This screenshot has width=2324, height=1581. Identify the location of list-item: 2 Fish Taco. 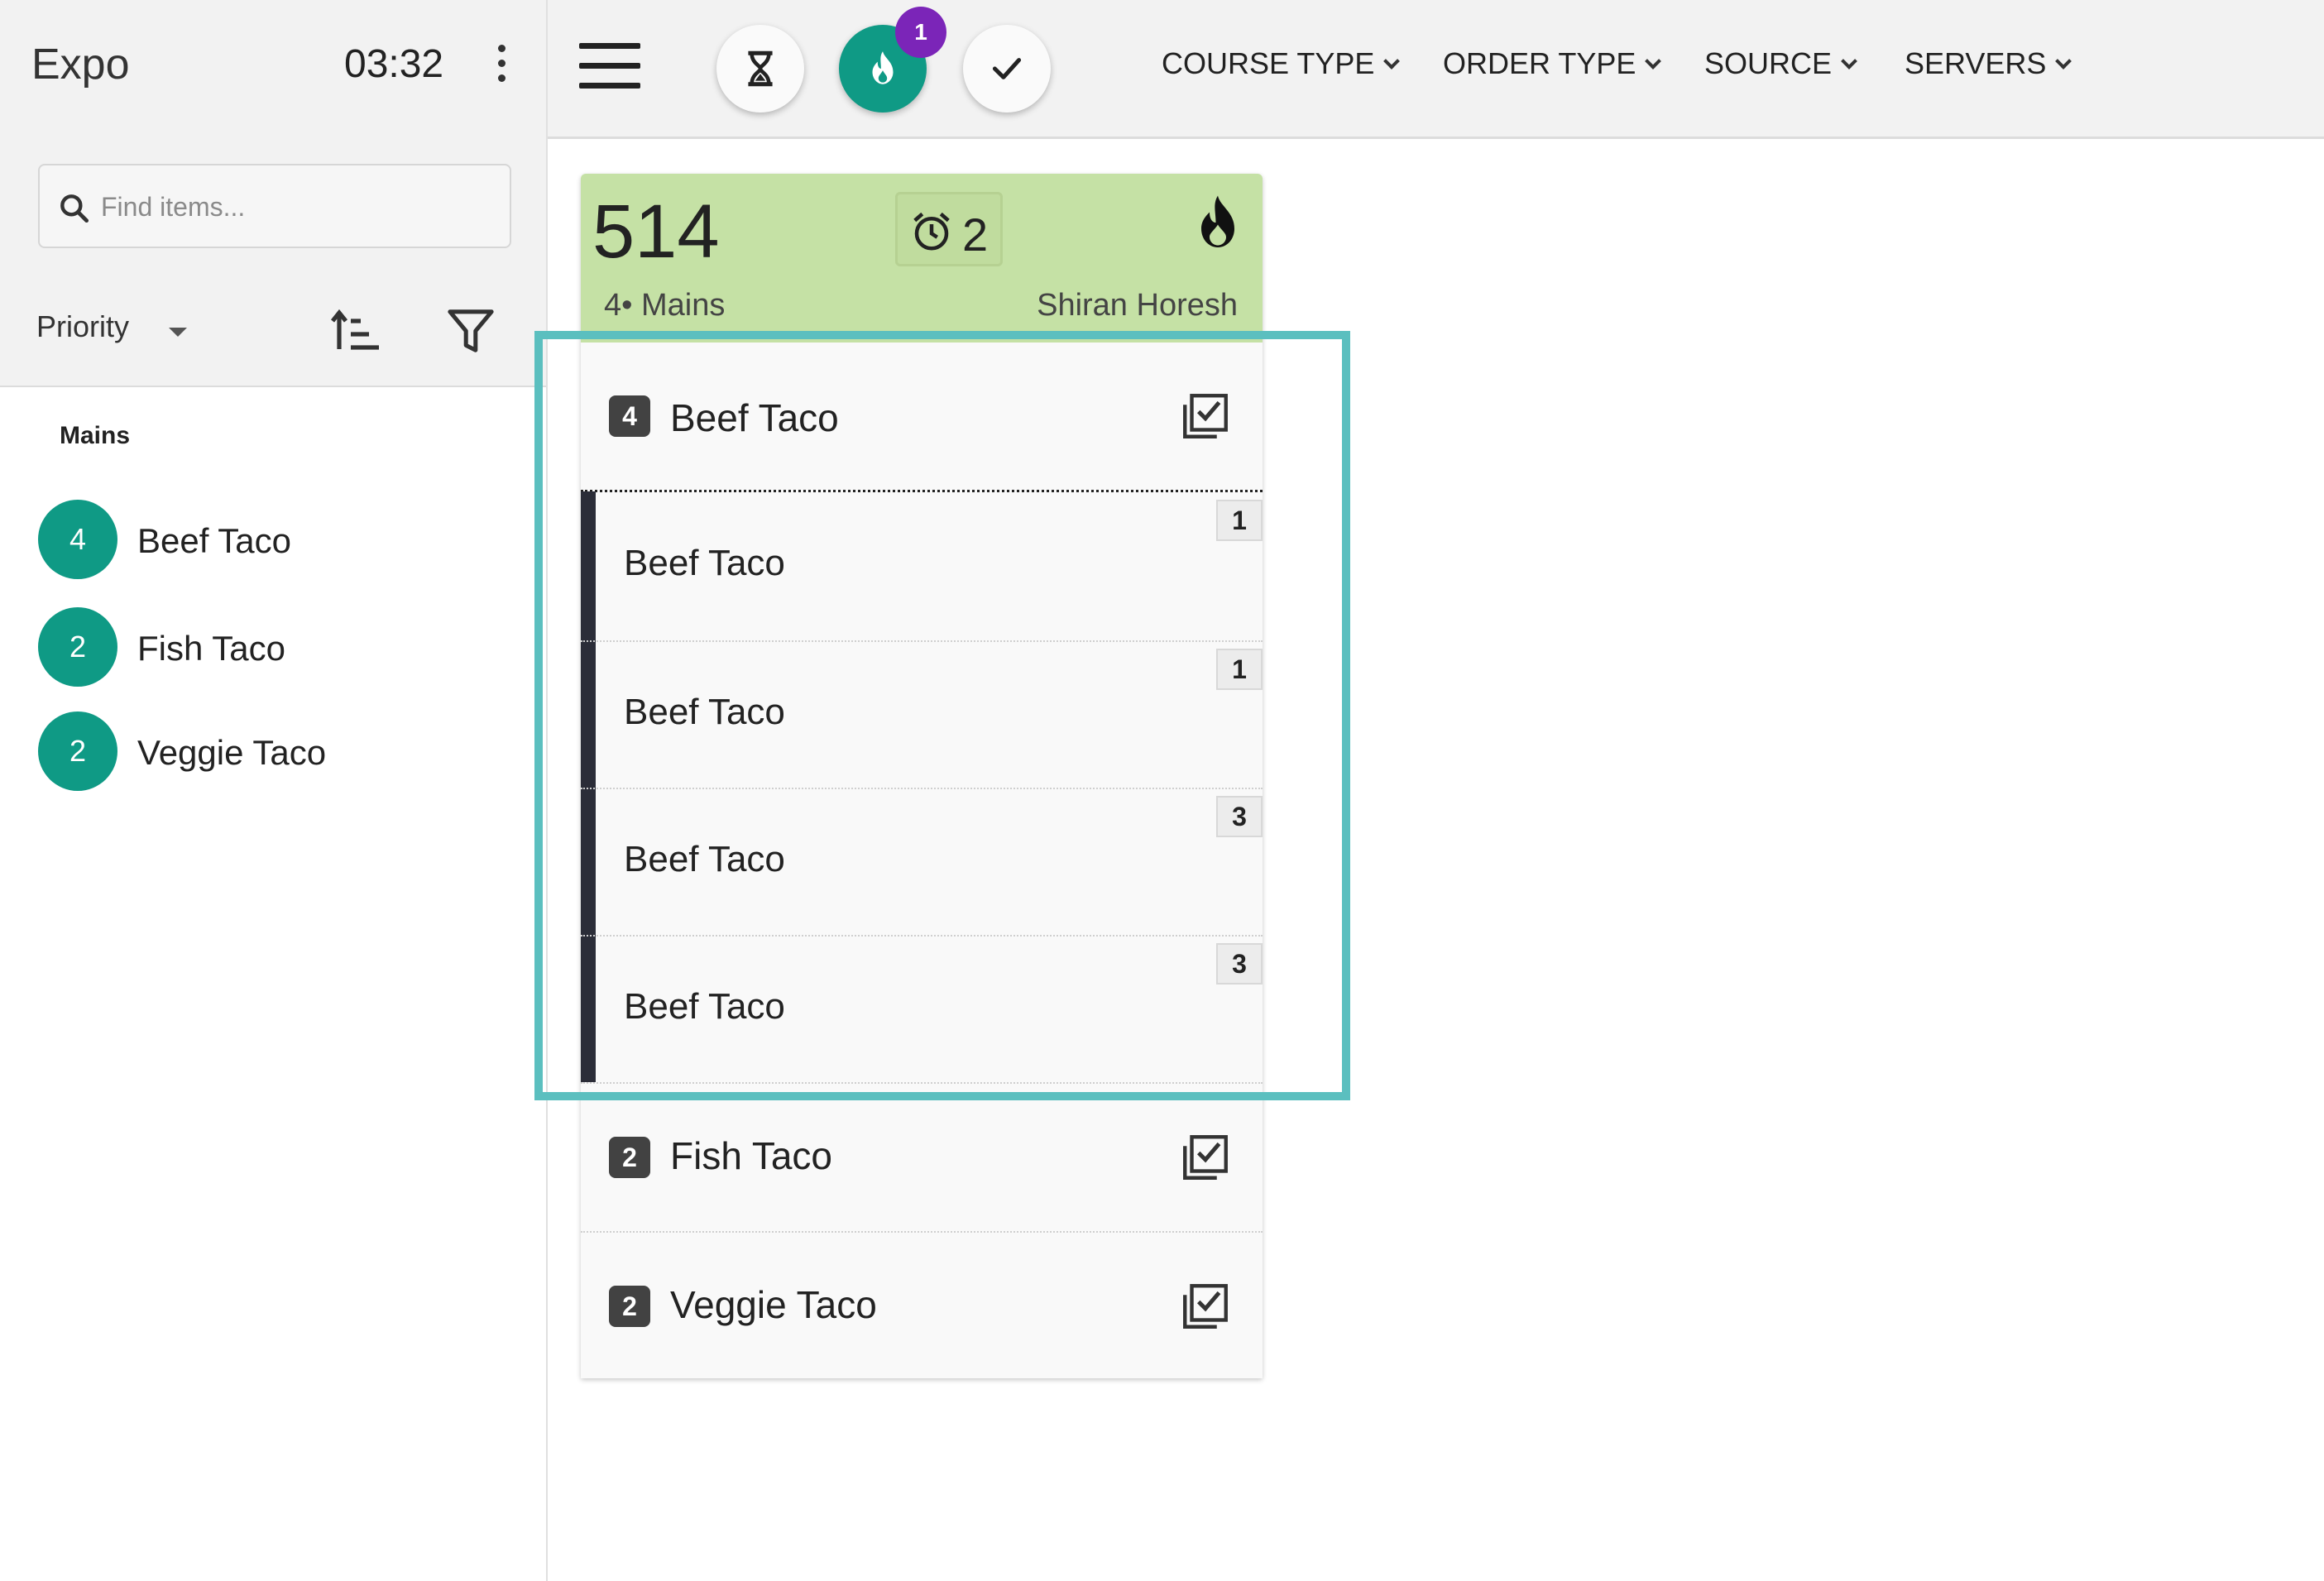
(278, 648).